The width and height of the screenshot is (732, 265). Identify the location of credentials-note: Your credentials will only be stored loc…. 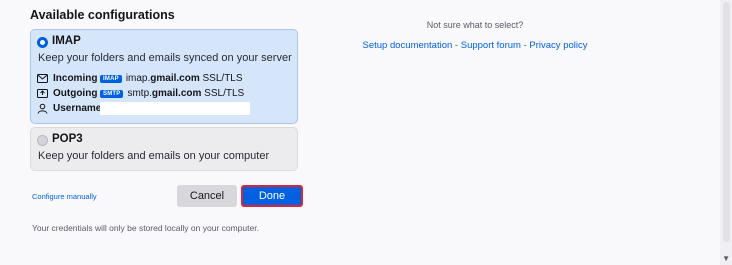
(145, 228).